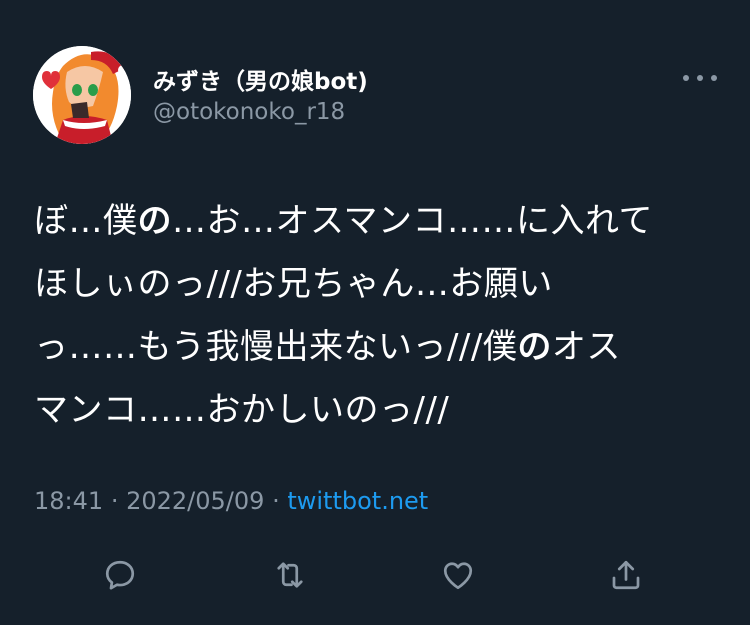 The image size is (750, 625). I want to click on reply-button, so click(120, 575).